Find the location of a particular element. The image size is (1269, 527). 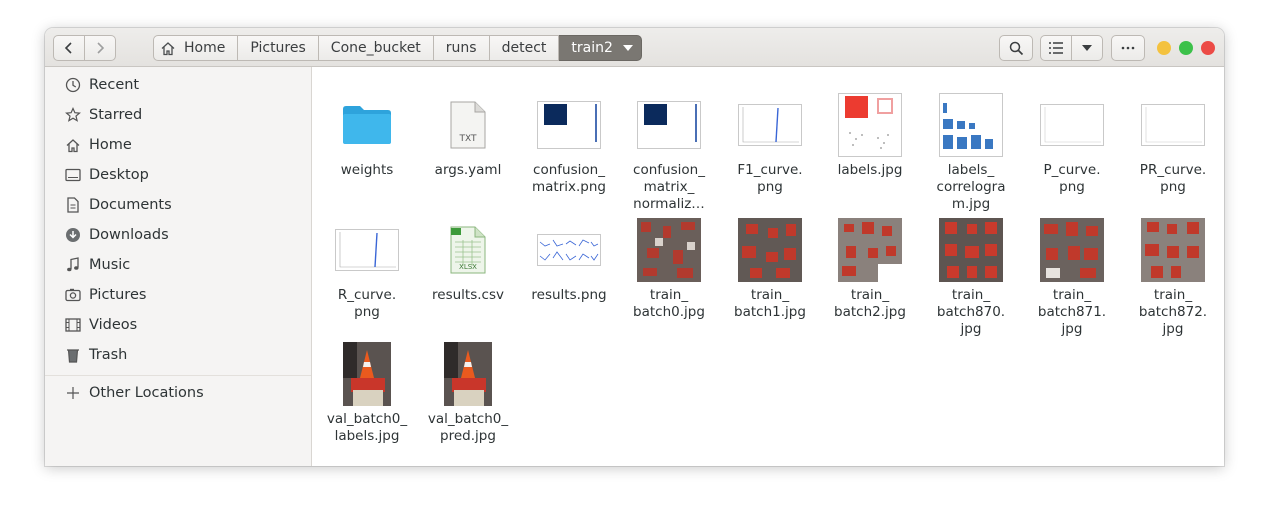

breadcrumb-home: Home is located at coordinates (196, 48).